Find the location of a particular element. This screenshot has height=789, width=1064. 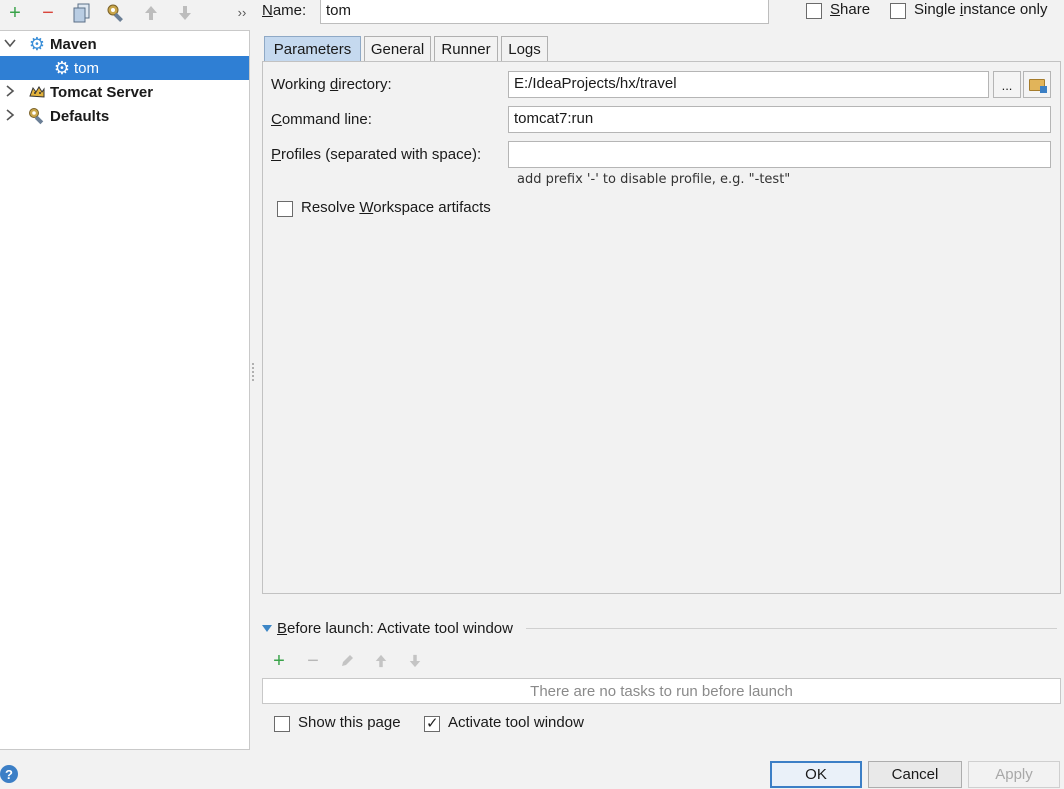

command-line-input: tomcat7:run is located at coordinates (779, 119).